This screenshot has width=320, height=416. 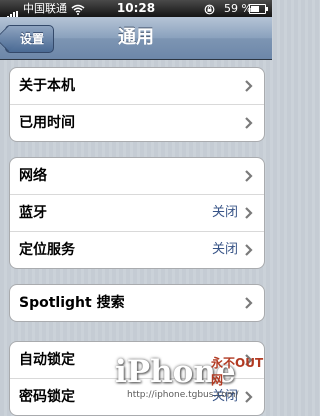 I want to click on row-usage: 已用时间, so click(x=137, y=122).